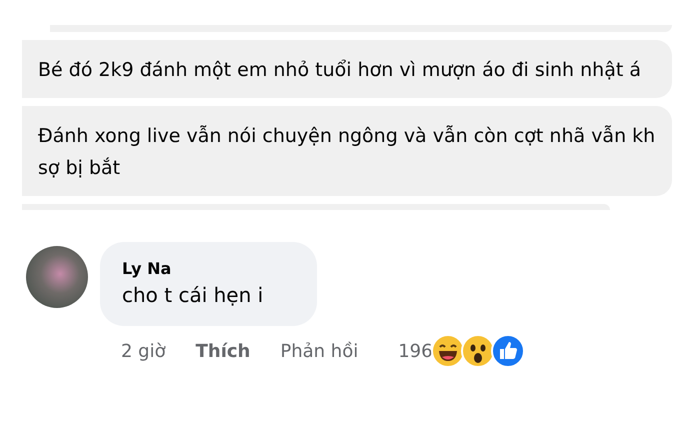 This screenshot has width=689, height=427. I want to click on like-link: Thích, so click(223, 351).